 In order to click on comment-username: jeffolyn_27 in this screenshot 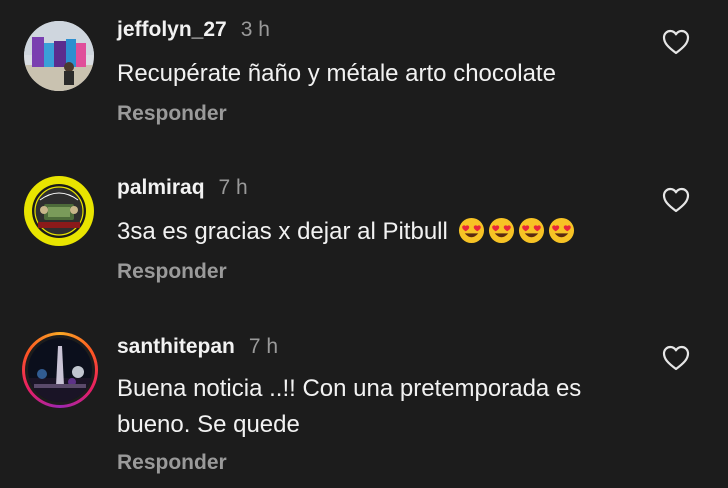, I will do `click(172, 30)`.